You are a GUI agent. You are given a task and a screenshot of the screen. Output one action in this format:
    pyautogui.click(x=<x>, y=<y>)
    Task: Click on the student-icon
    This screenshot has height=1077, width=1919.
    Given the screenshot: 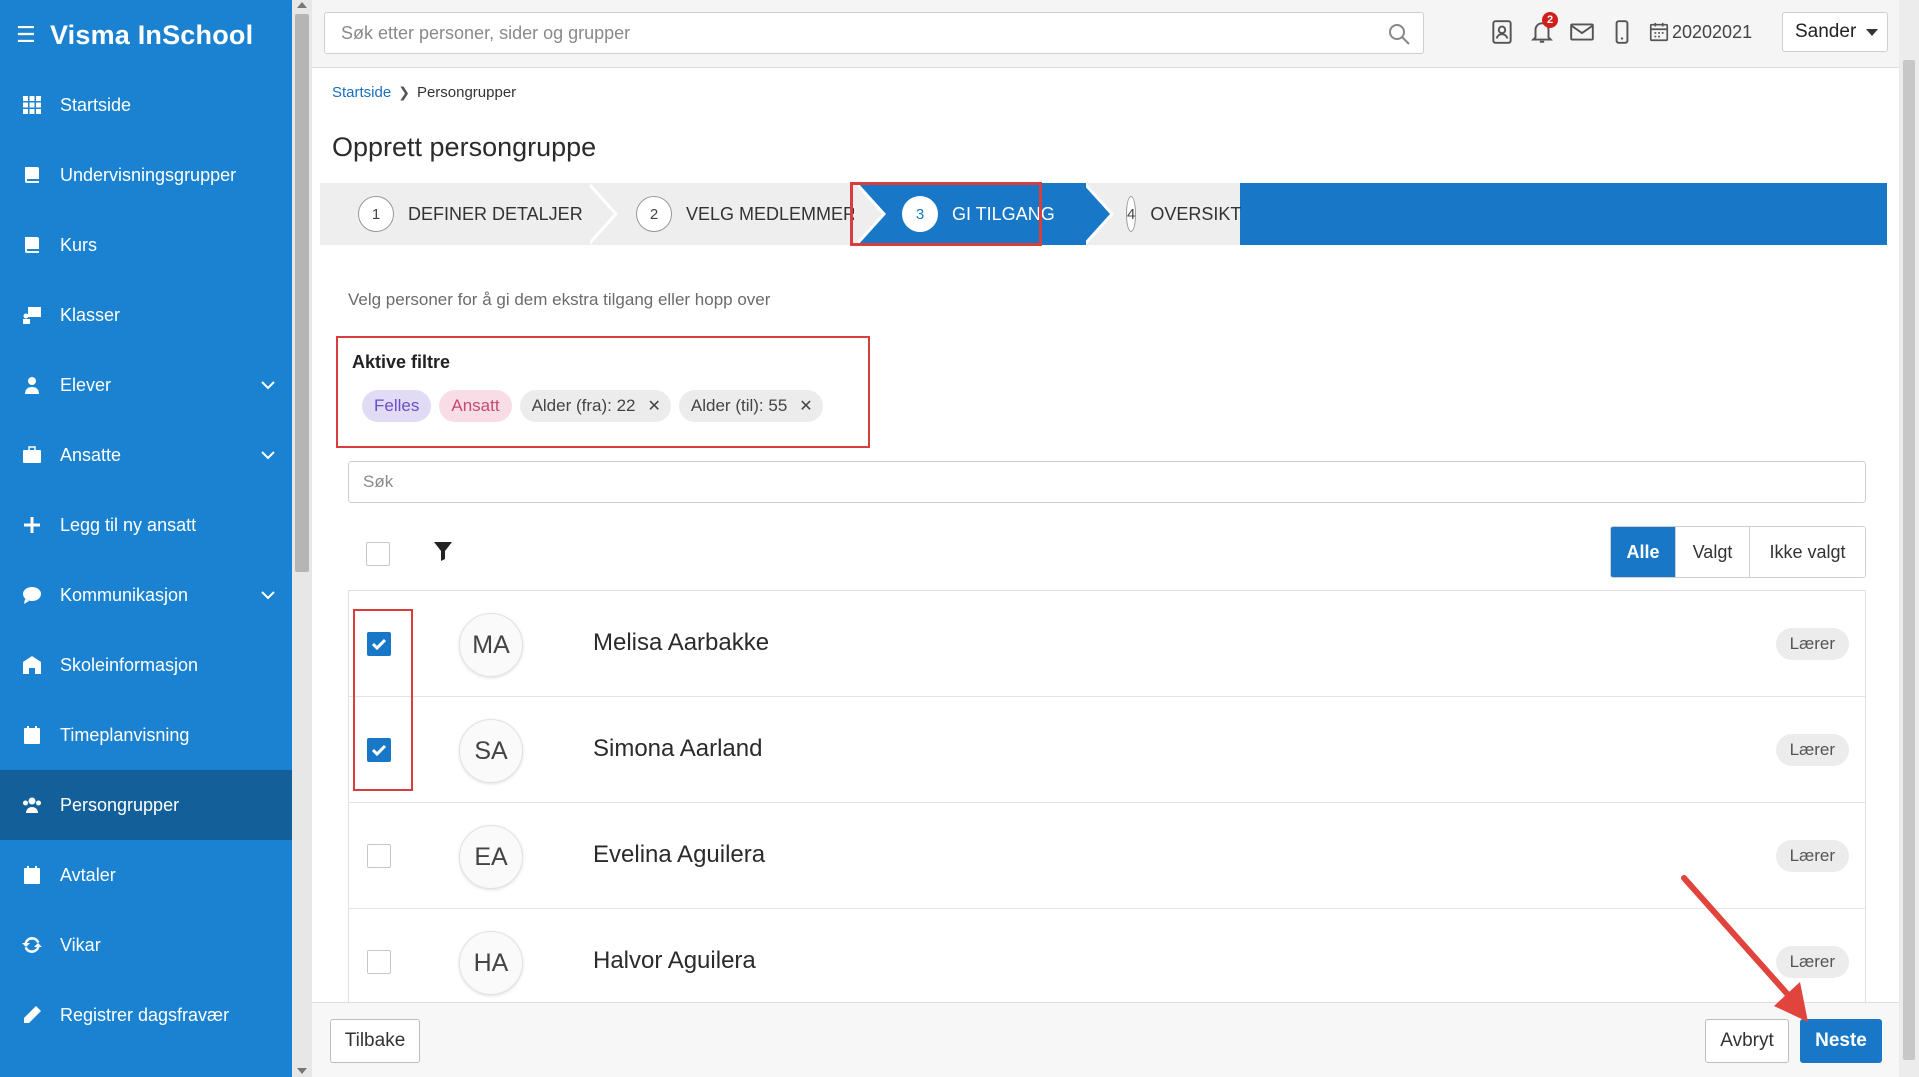 What is the action you would take?
    pyautogui.click(x=32, y=385)
    